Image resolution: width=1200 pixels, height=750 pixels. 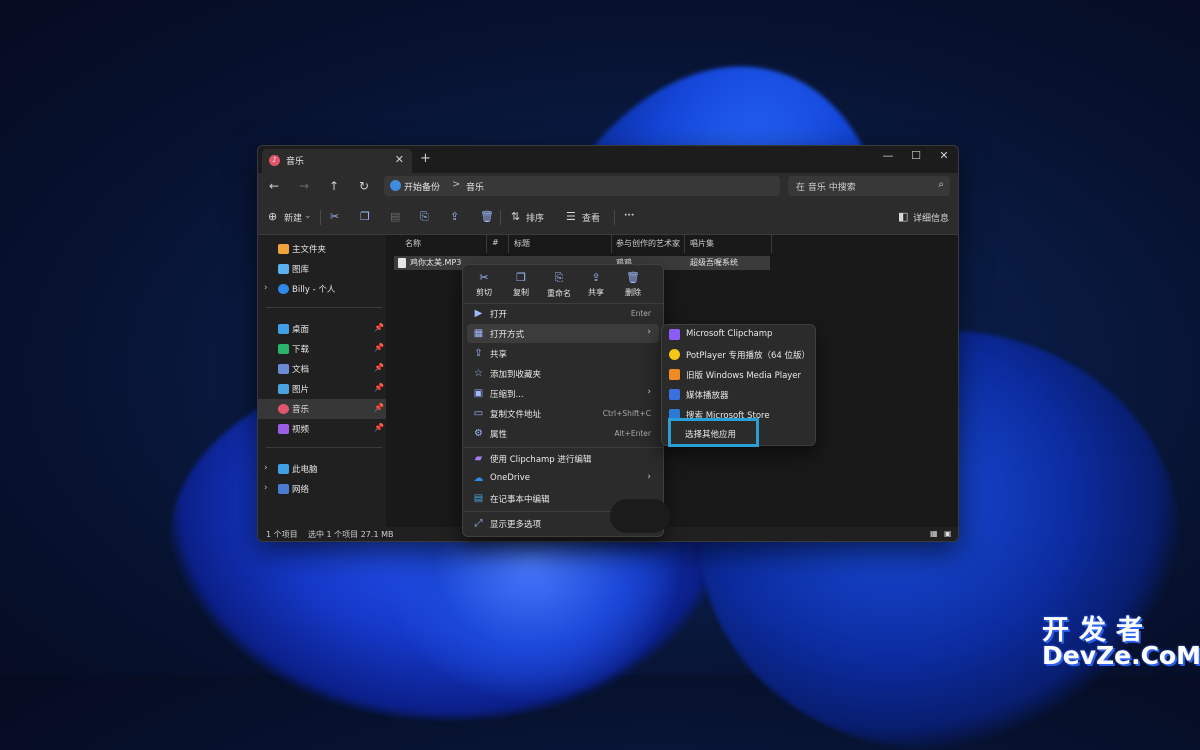 What do you see at coordinates (869, 186) in the screenshot?
I see `search-box: 在 音乐 中搜索 ⌕` at bounding box center [869, 186].